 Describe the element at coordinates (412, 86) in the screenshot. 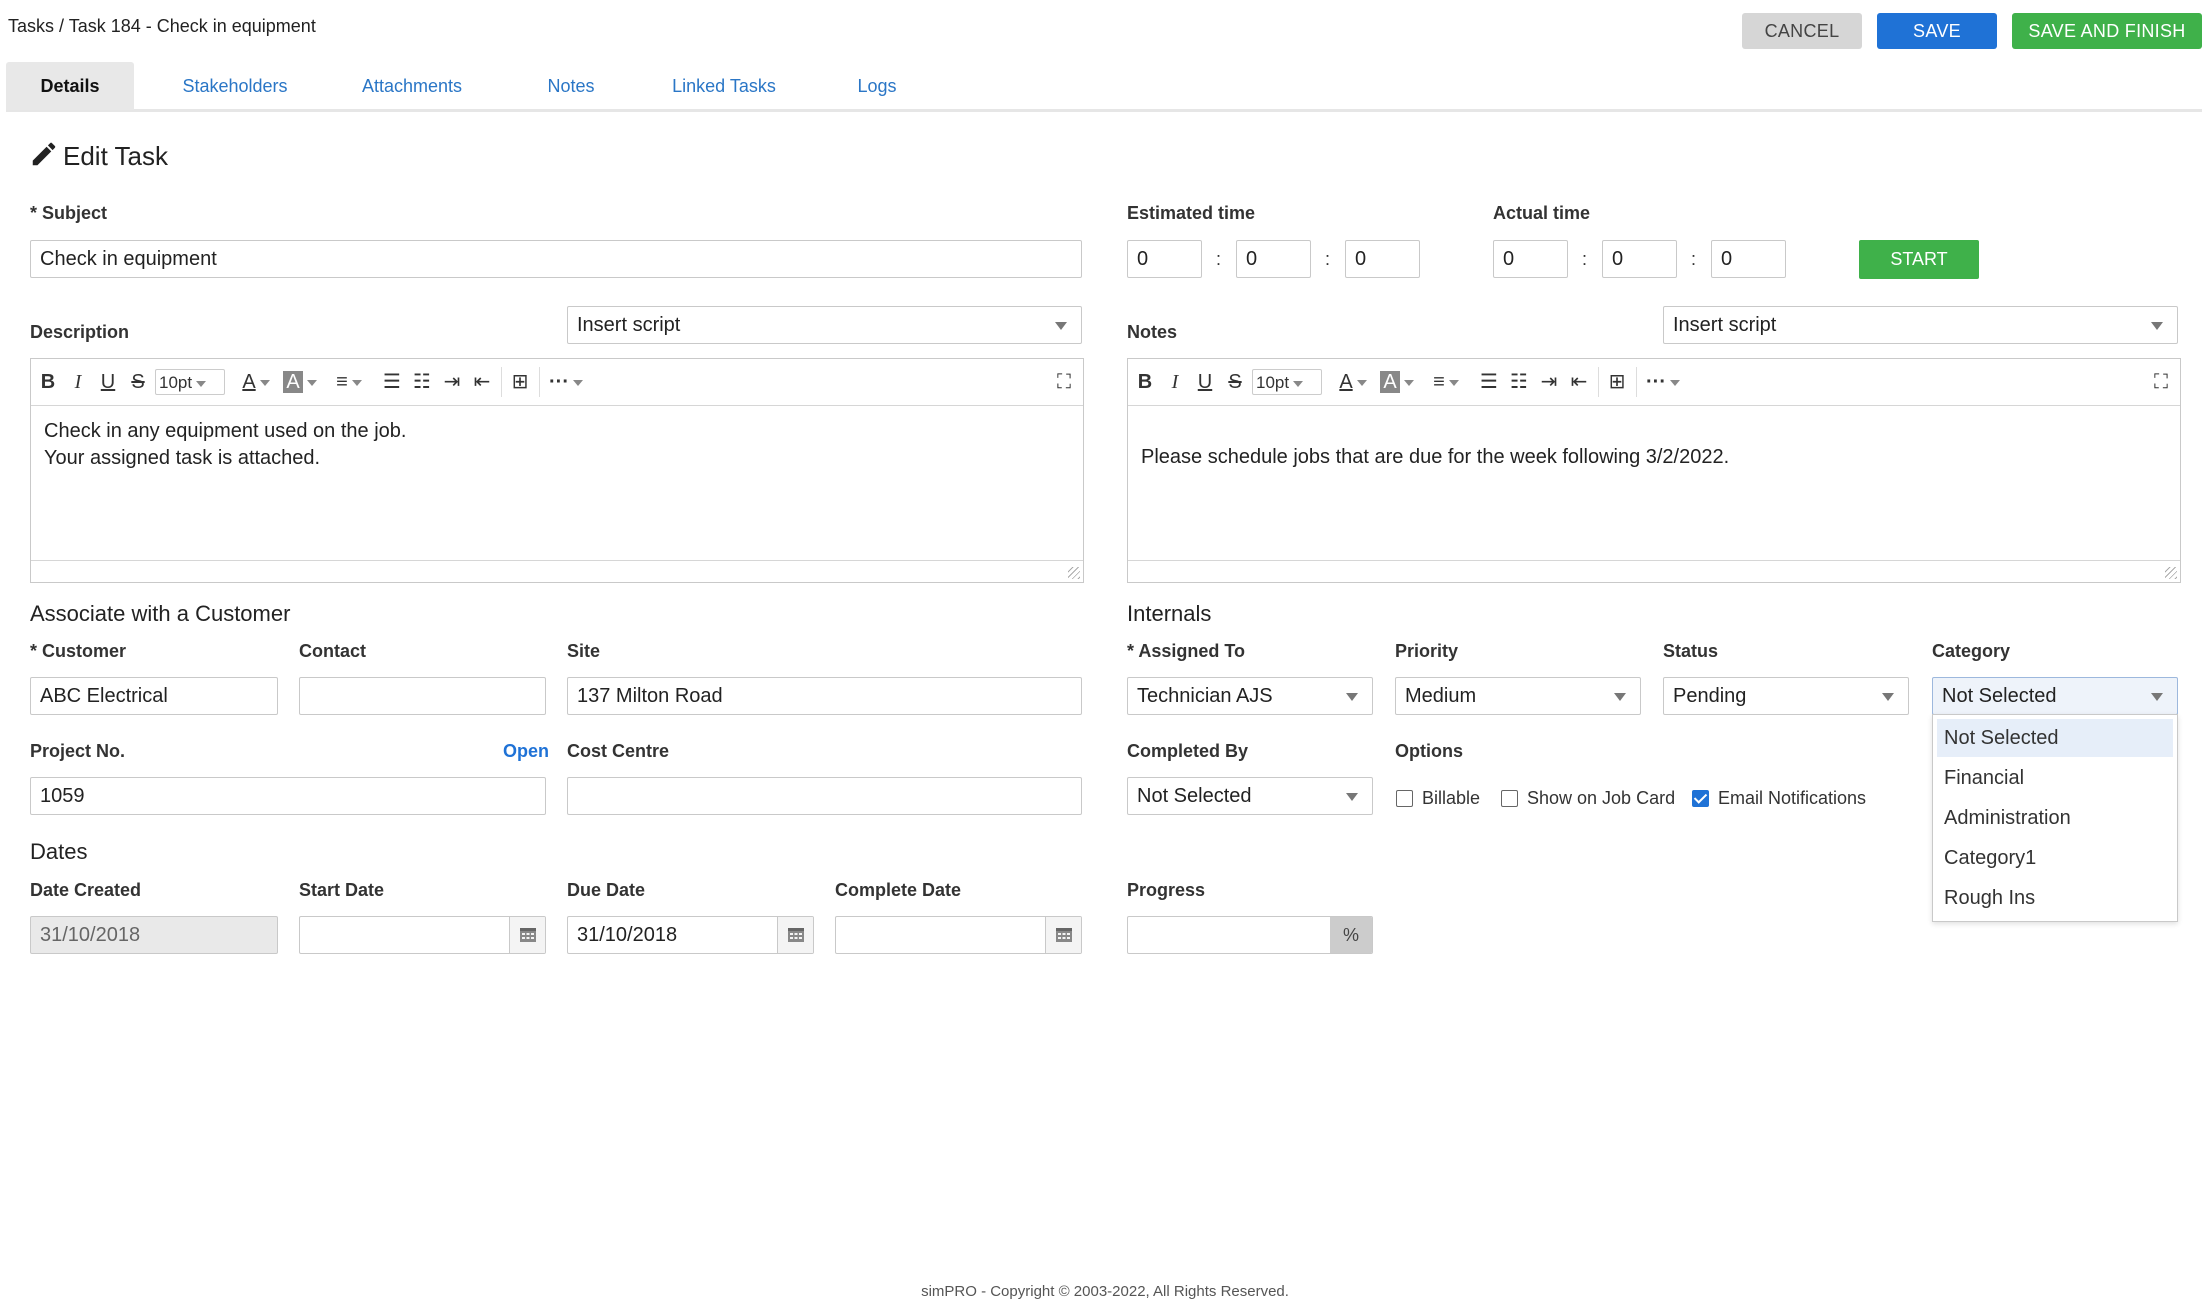

I see `tab-attachments: Attachments` at that location.